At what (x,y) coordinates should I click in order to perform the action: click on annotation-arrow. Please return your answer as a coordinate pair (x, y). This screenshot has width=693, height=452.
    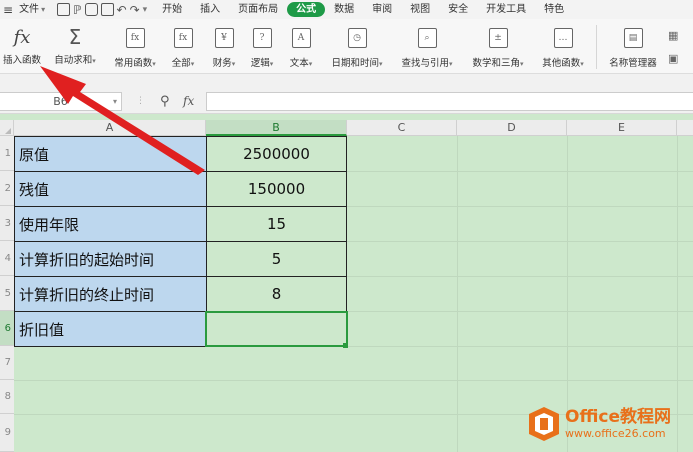
    Looking at the image, I should click on (122, 120).